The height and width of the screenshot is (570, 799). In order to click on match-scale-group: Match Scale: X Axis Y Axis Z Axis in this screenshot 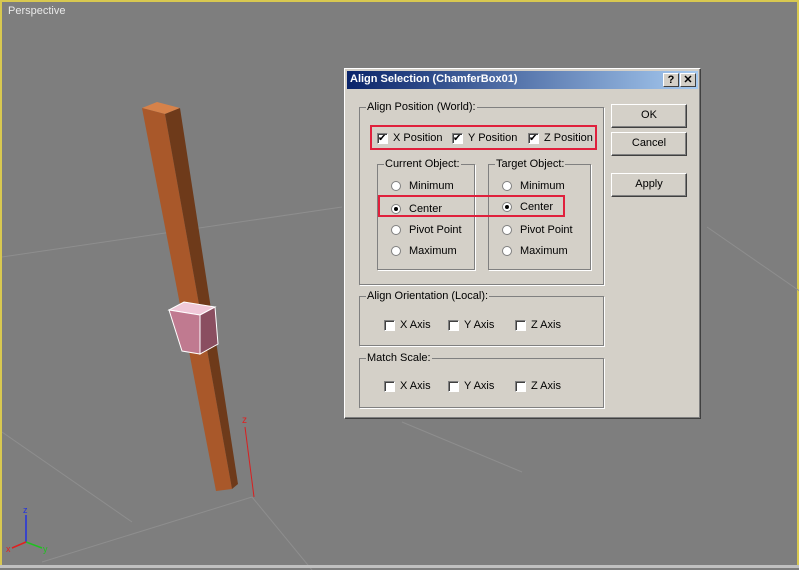, I will do `click(481, 380)`.